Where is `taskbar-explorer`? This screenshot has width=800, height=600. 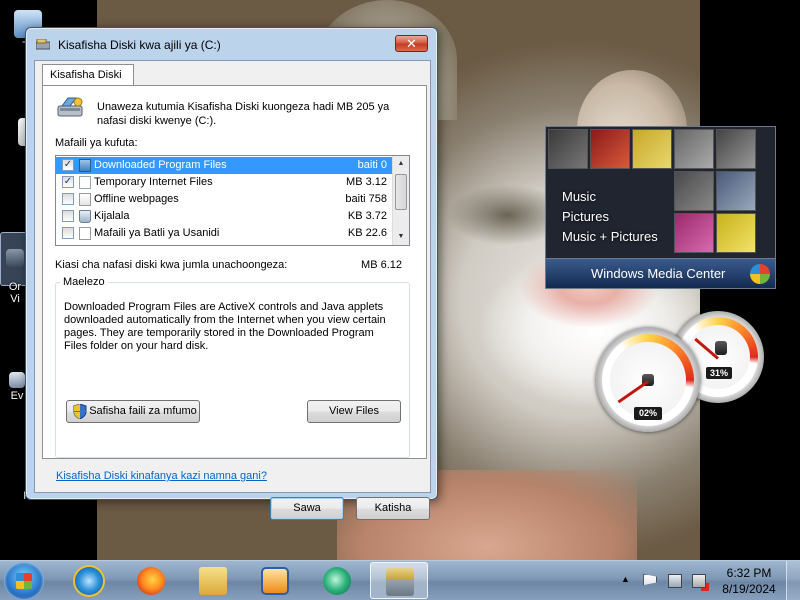
taskbar-explorer is located at coordinates (213, 580).